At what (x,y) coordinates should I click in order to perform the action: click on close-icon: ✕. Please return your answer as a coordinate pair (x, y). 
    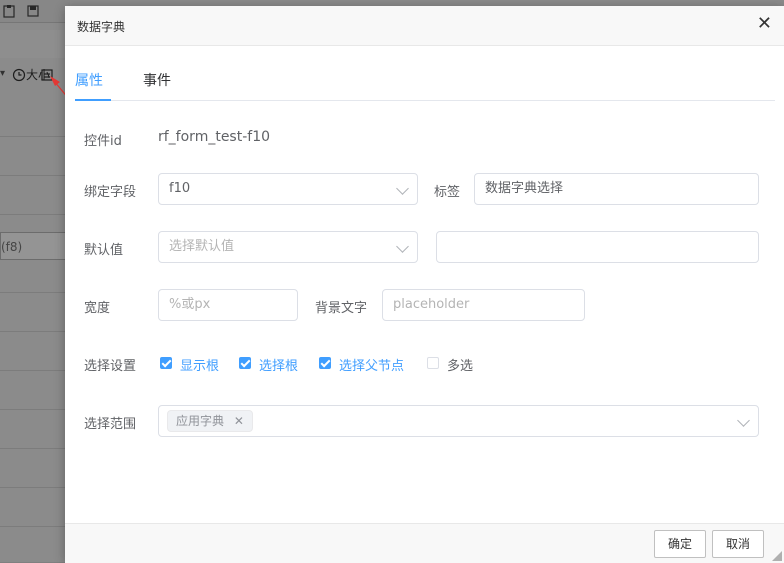
    Looking at the image, I should click on (764, 24).